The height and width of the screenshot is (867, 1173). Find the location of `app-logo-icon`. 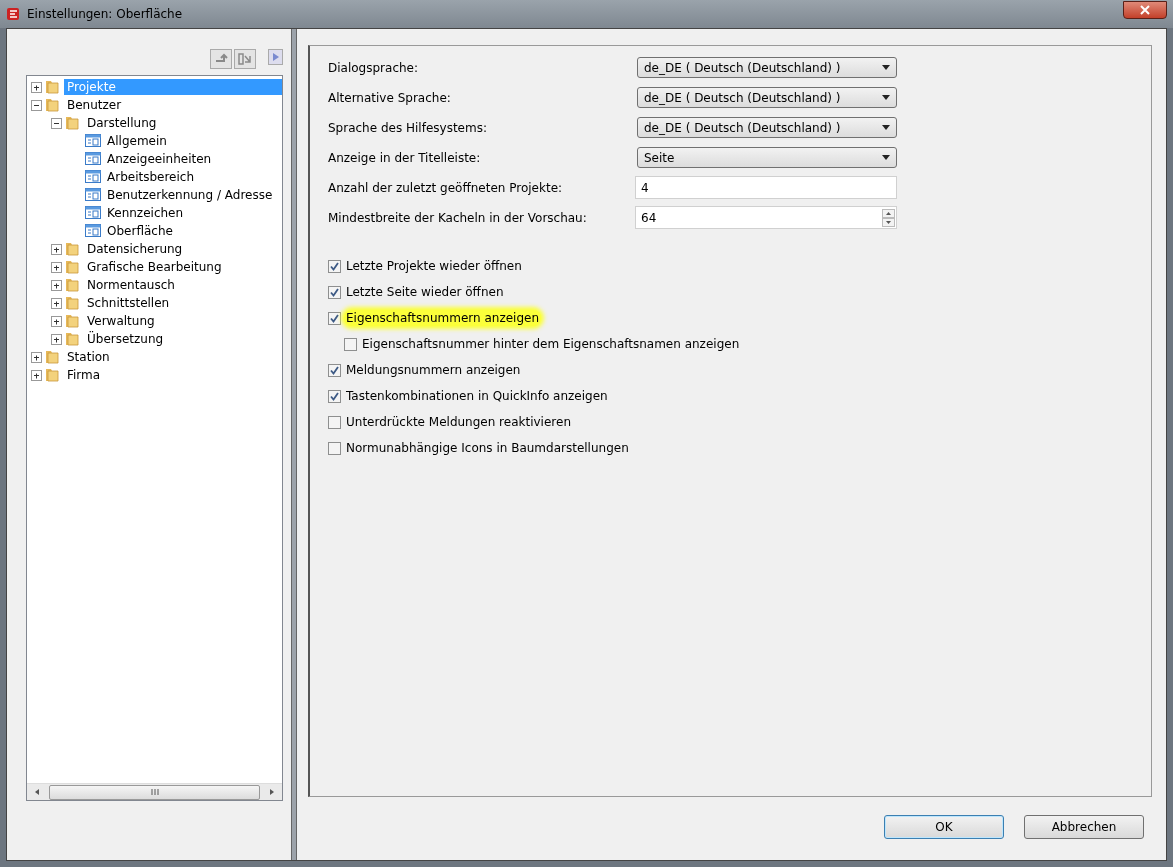

app-logo-icon is located at coordinates (14, 14).